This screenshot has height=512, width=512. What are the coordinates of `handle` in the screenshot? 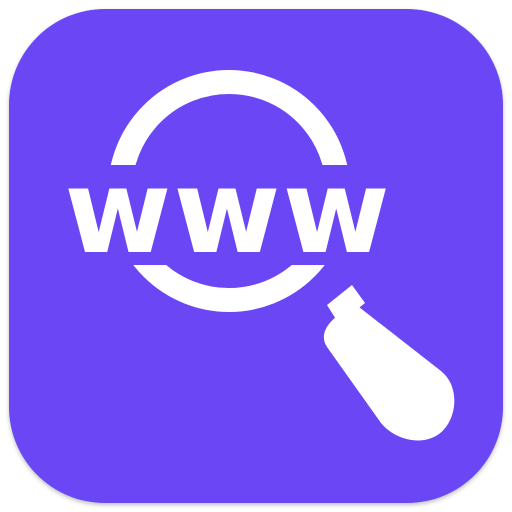 It's located at (389, 371).